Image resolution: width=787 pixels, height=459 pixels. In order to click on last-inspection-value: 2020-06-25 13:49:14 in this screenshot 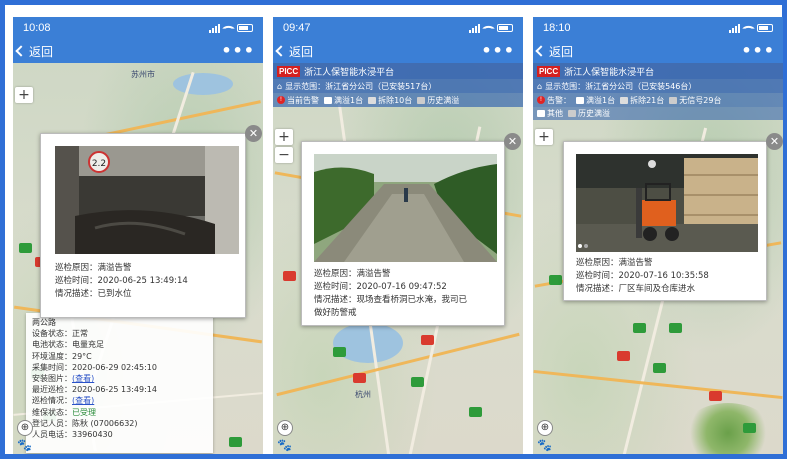, I will do `click(114, 390)`.